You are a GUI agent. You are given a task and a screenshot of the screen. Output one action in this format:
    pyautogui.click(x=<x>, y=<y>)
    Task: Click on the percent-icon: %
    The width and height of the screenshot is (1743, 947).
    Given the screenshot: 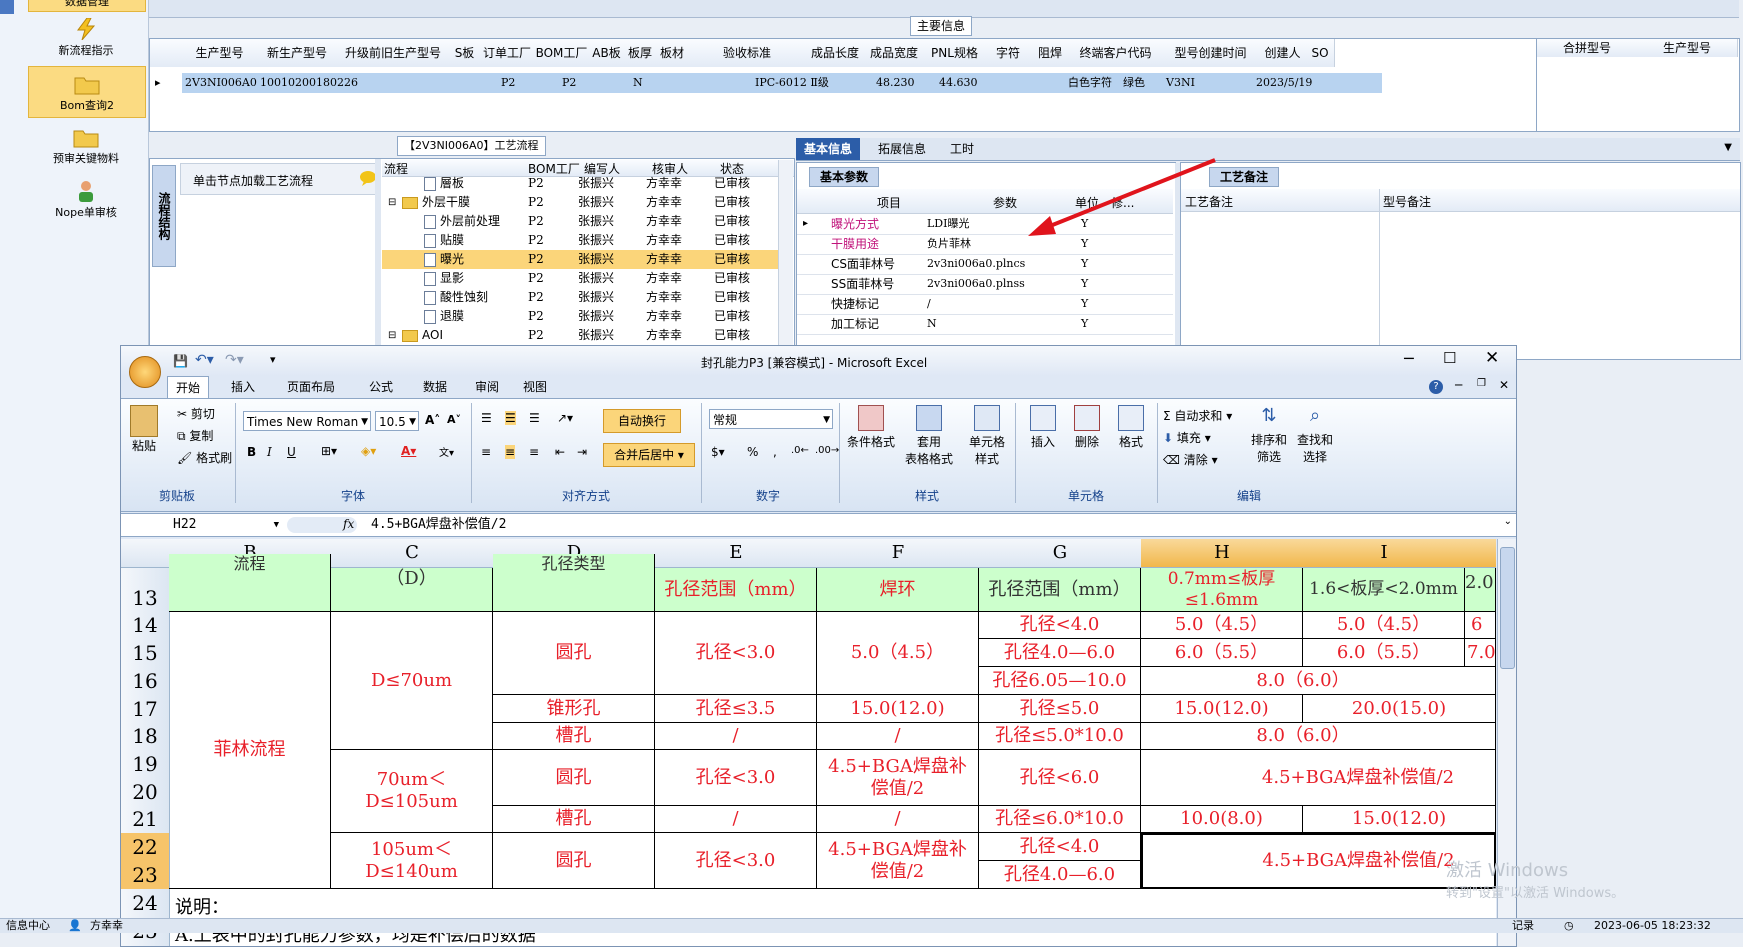 What is the action you would take?
    pyautogui.click(x=752, y=452)
    